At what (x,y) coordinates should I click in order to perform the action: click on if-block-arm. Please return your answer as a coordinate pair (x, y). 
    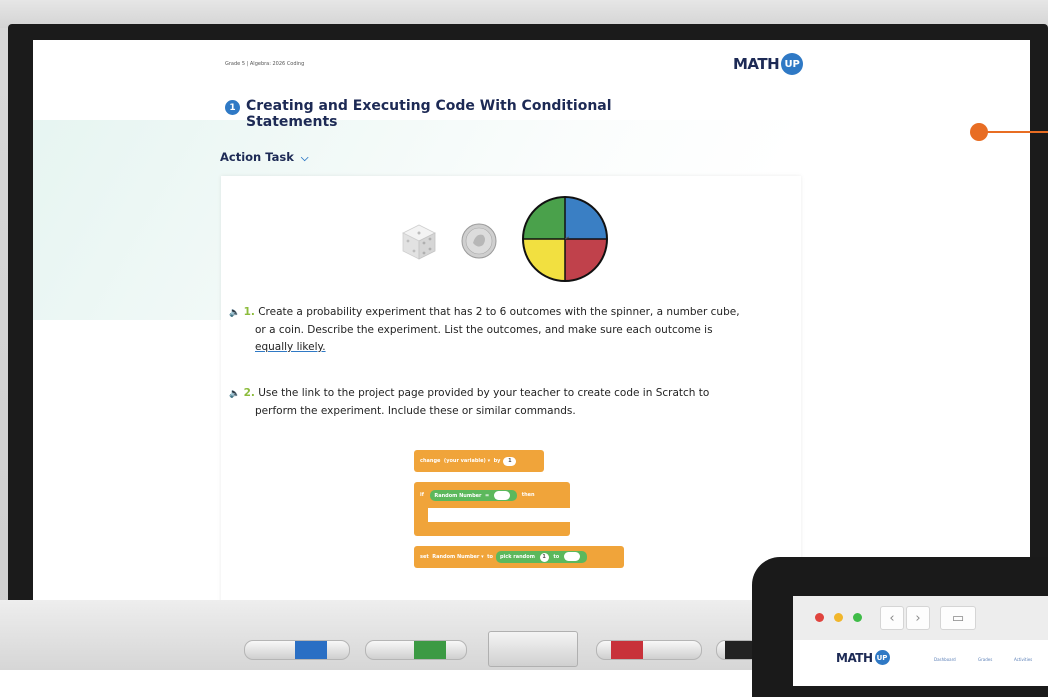
    Looking at the image, I should click on (421, 515).